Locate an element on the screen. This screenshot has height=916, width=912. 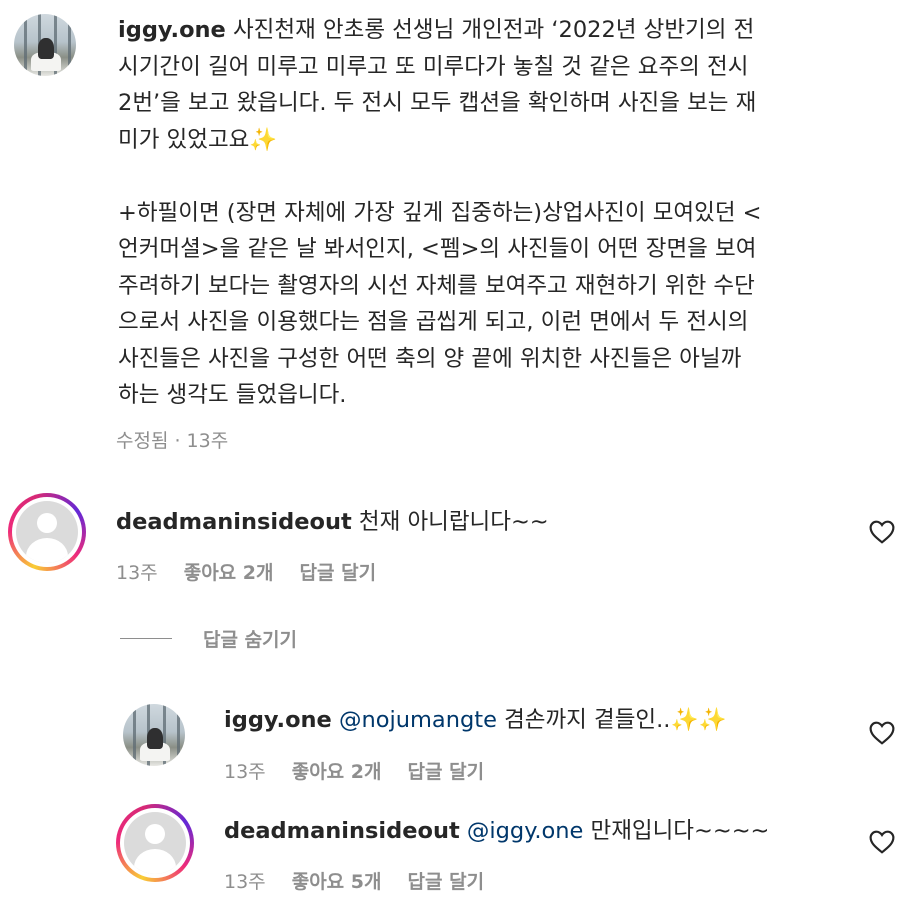
comment-text: deadmaninsideout 천재 아니랍니다~~ is located at coordinates (332, 522).